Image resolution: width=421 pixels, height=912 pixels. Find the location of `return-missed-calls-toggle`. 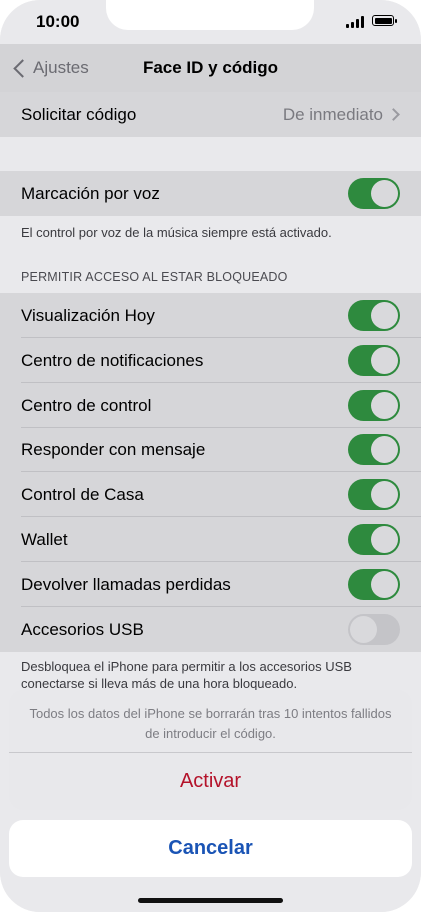

return-missed-calls-toggle is located at coordinates (374, 584).